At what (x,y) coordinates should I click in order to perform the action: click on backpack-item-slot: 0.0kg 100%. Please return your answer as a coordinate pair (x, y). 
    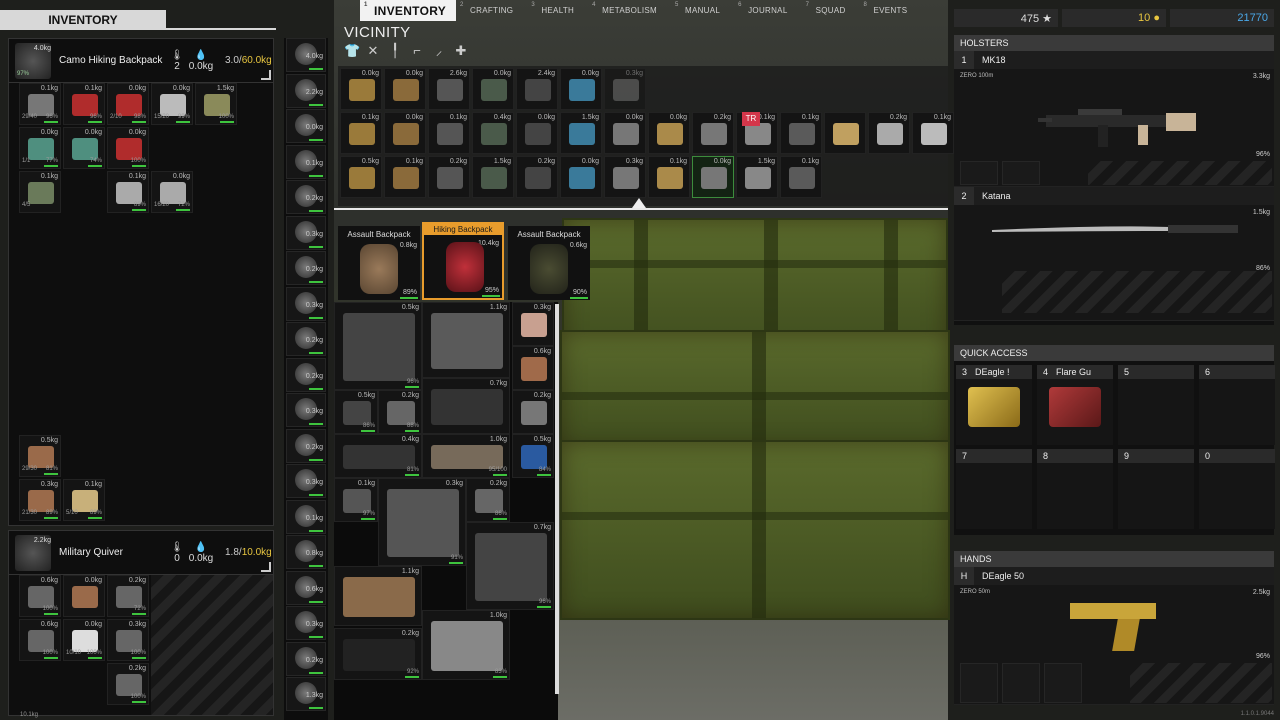
    Looking at the image, I should click on (128, 148).